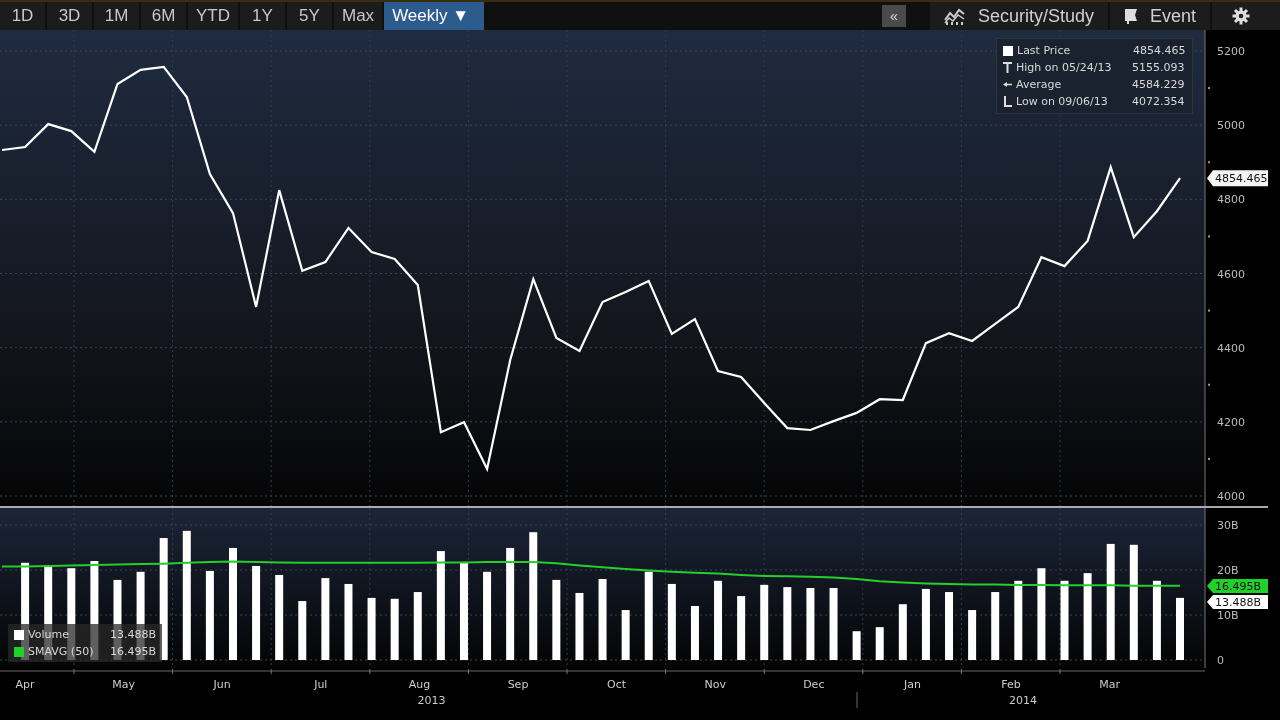  Describe the element at coordinates (1018, 16) in the screenshot. I see `security-study-button: Security/Study` at that location.